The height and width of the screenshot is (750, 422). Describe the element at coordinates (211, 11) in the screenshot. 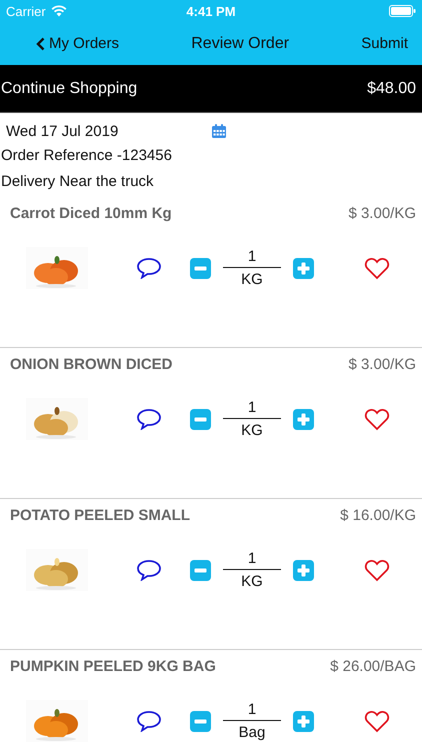

I see `clock-time: 4:41 PM` at that location.